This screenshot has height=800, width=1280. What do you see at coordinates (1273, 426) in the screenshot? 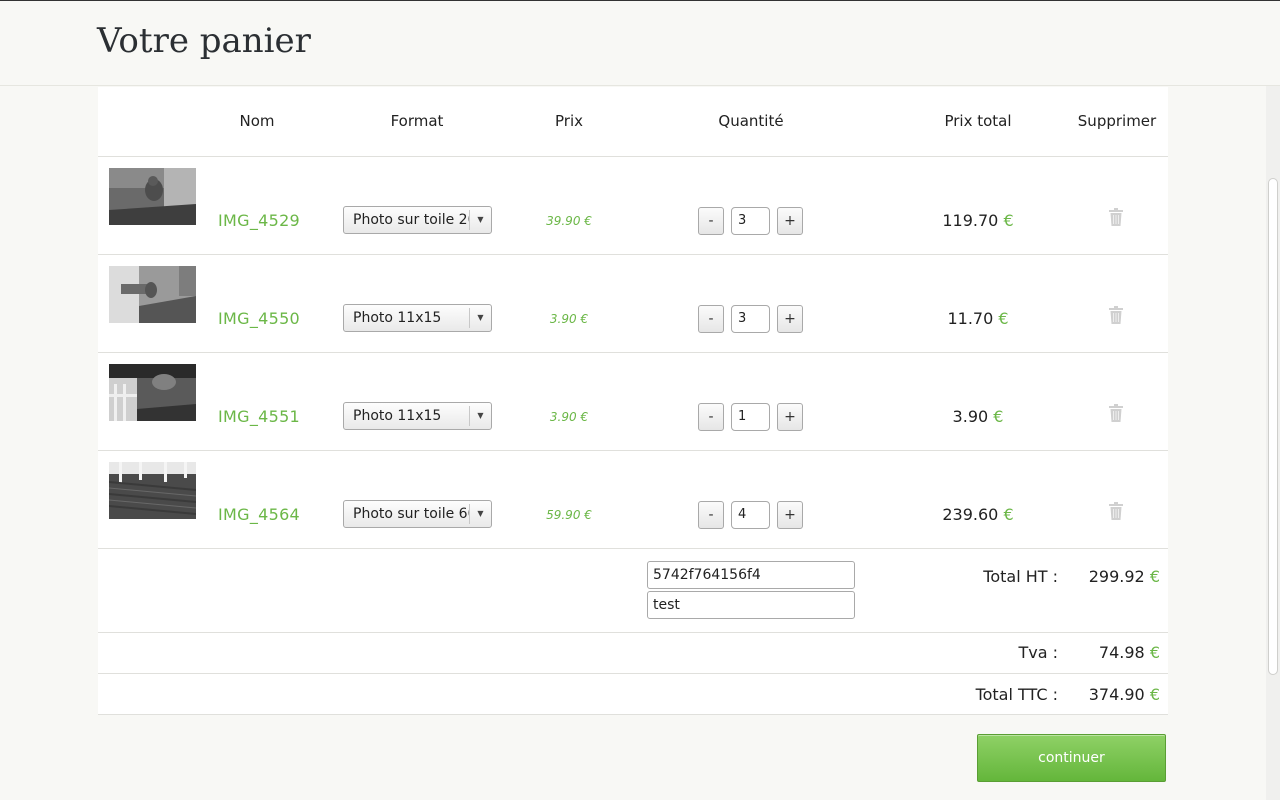
I see `scrollbar-thumb` at bounding box center [1273, 426].